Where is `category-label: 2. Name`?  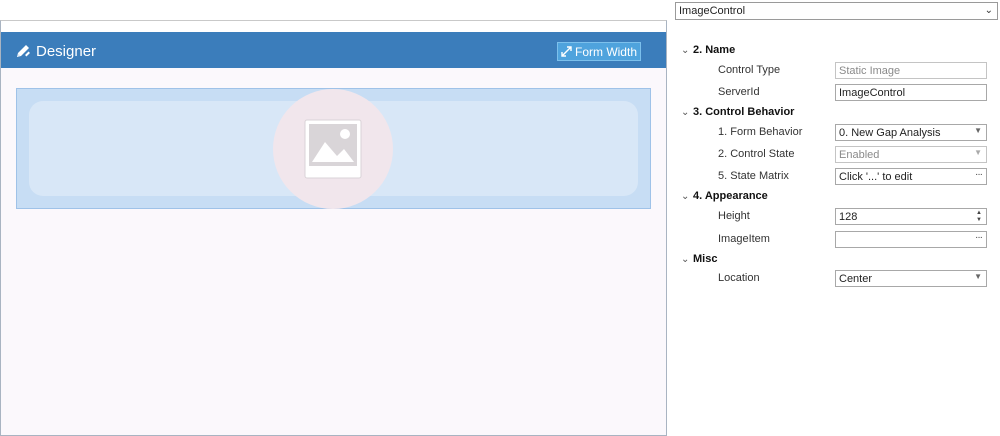 category-label: 2. Name is located at coordinates (714, 50).